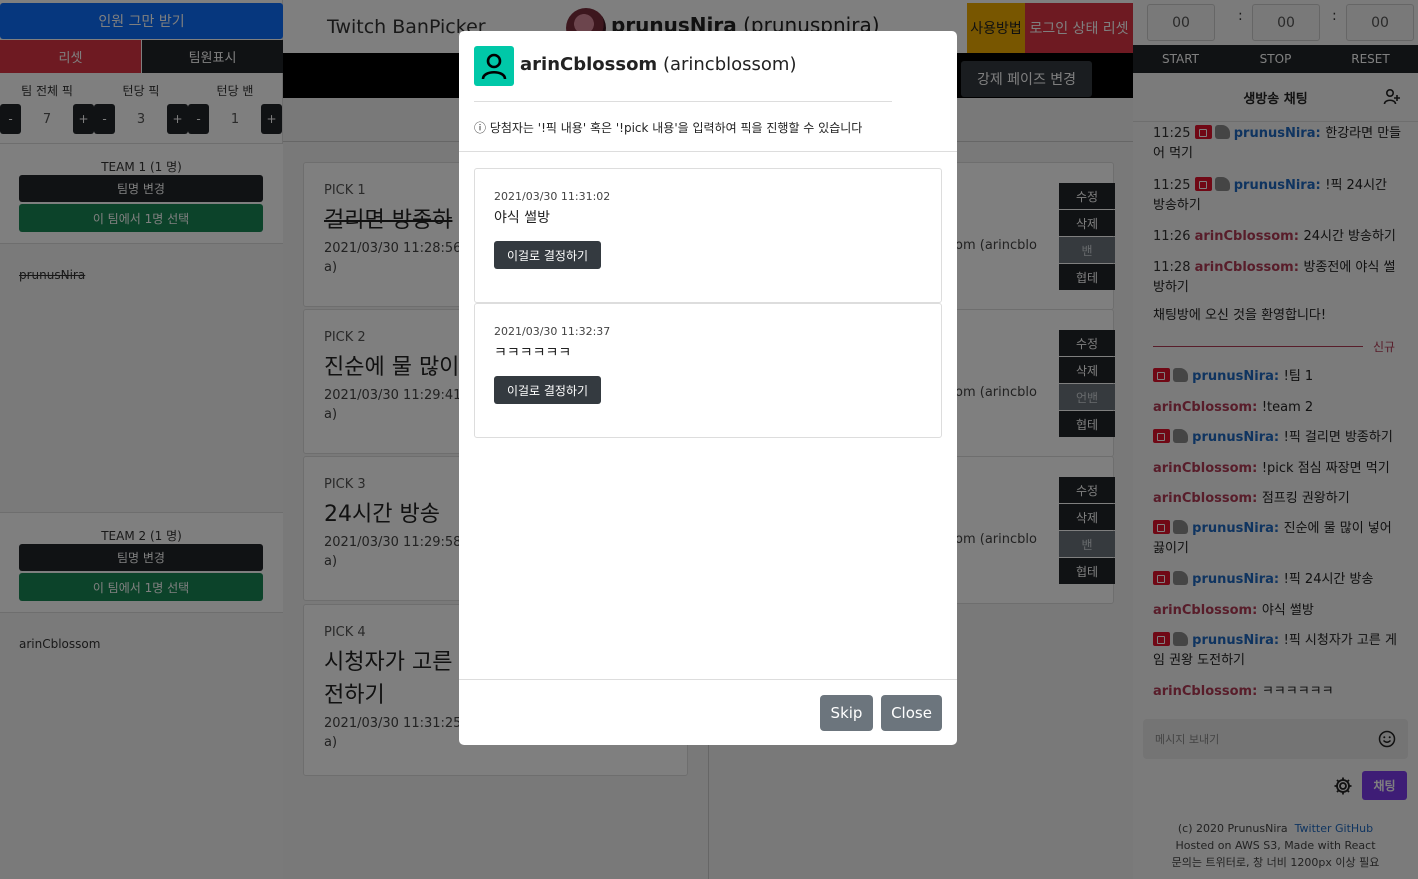 The image size is (1418, 879). Describe the element at coordinates (708, 151) in the screenshot. I see `modal-header-divider` at that location.